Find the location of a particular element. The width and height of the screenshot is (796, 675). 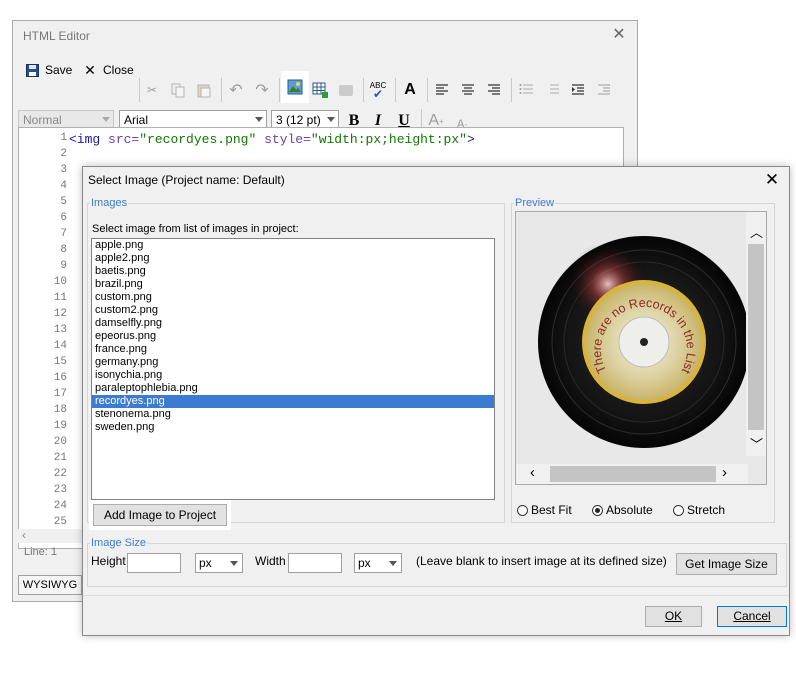

cut-icon: ✂ is located at coordinates (152, 90).